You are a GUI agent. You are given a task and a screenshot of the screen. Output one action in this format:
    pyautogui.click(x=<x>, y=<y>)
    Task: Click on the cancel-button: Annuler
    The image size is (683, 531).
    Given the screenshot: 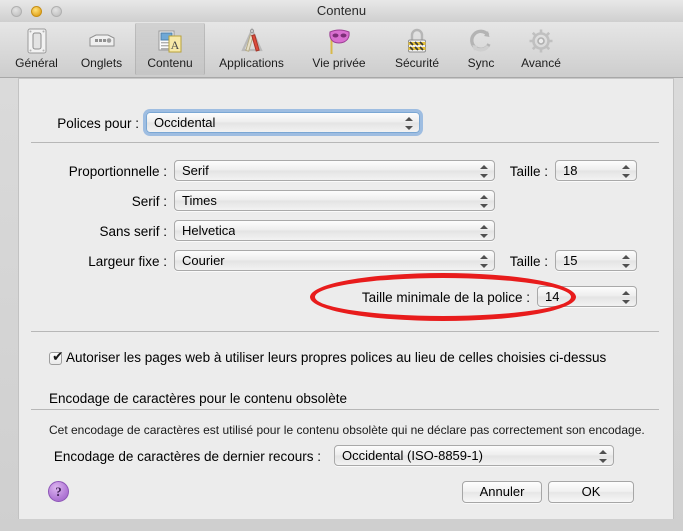 What is the action you would take?
    pyautogui.click(x=502, y=492)
    